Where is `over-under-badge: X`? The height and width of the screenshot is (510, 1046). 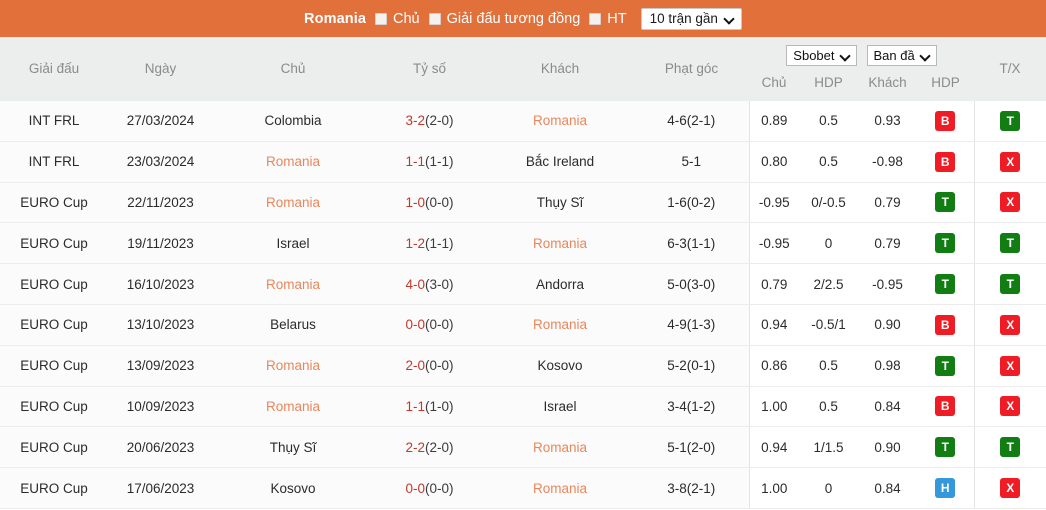
over-under-badge: X is located at coordinates (1010, 161).